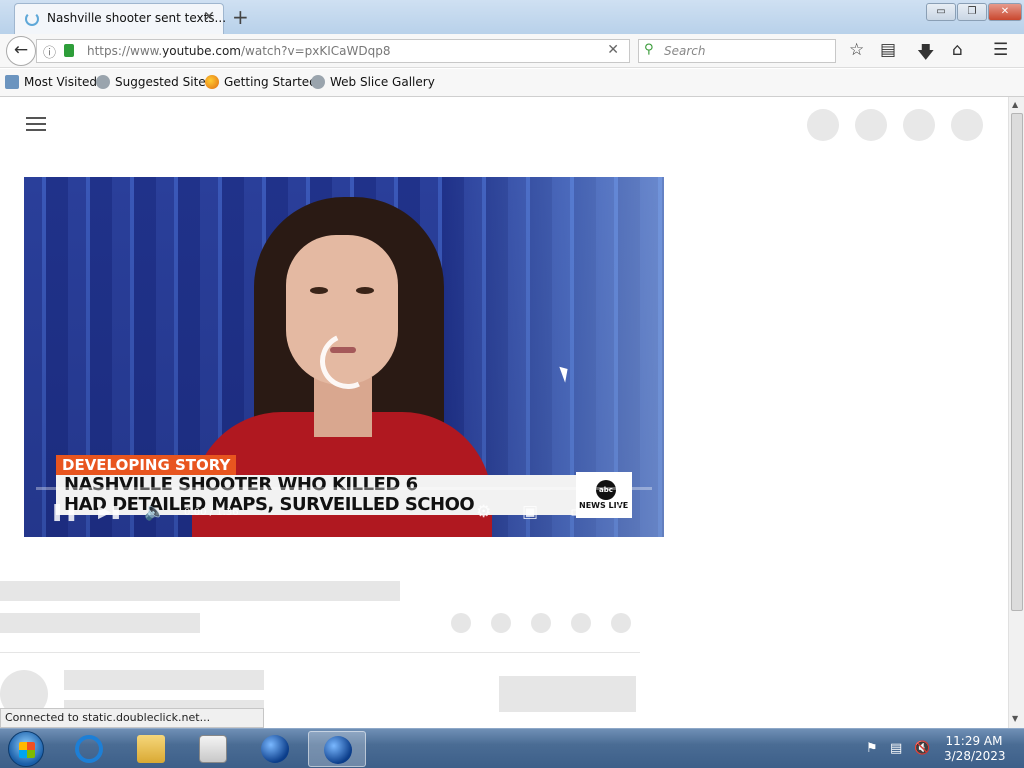  Describe the element at coordinates (270, 82) in the screenshot. I see `bookmark-label: Getting Started` at that location.